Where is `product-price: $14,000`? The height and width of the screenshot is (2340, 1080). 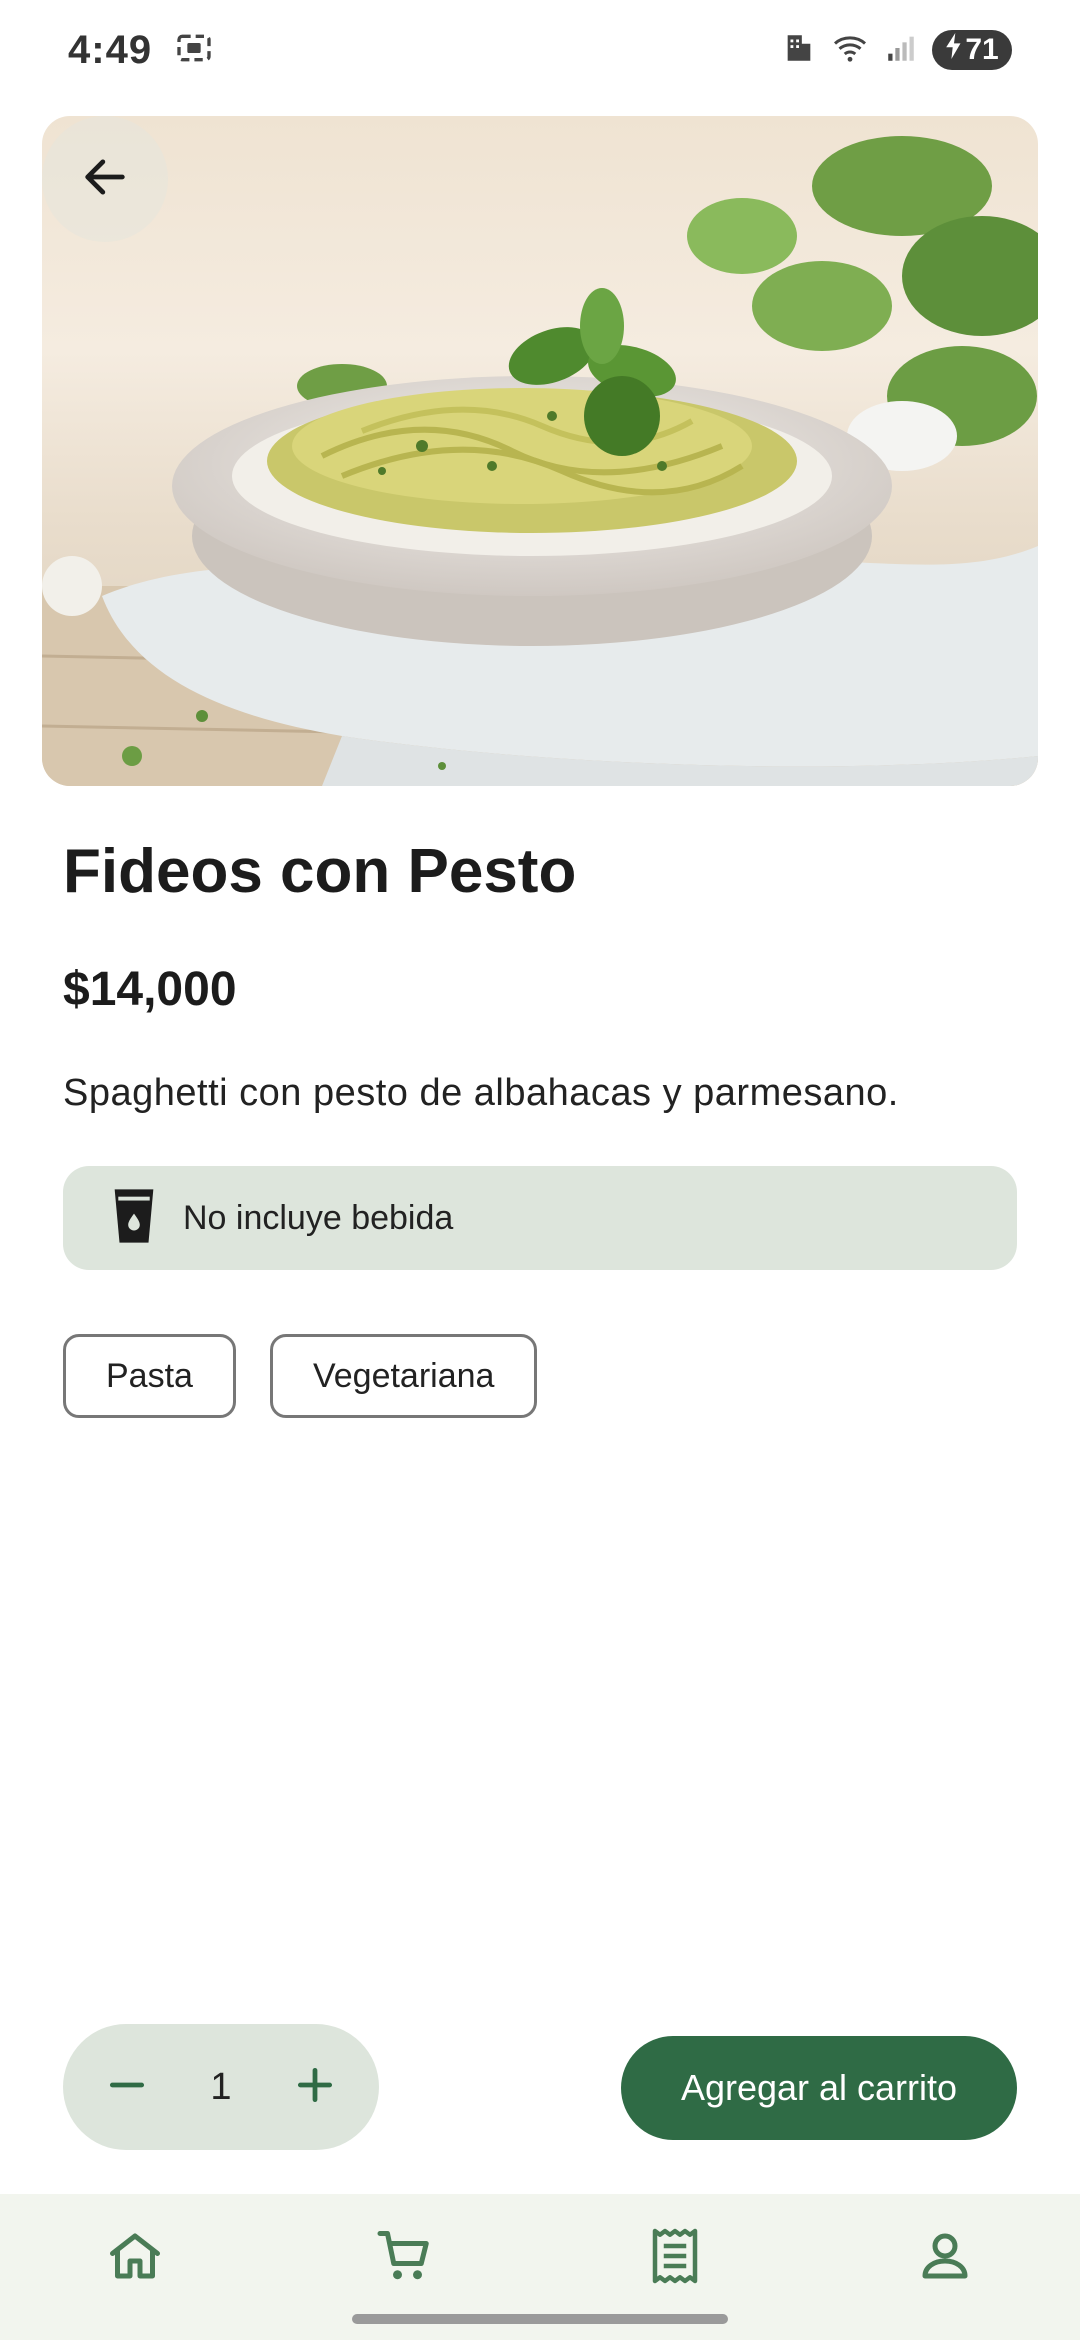 product-price: $14,000 is located at coordinates (150, 989).